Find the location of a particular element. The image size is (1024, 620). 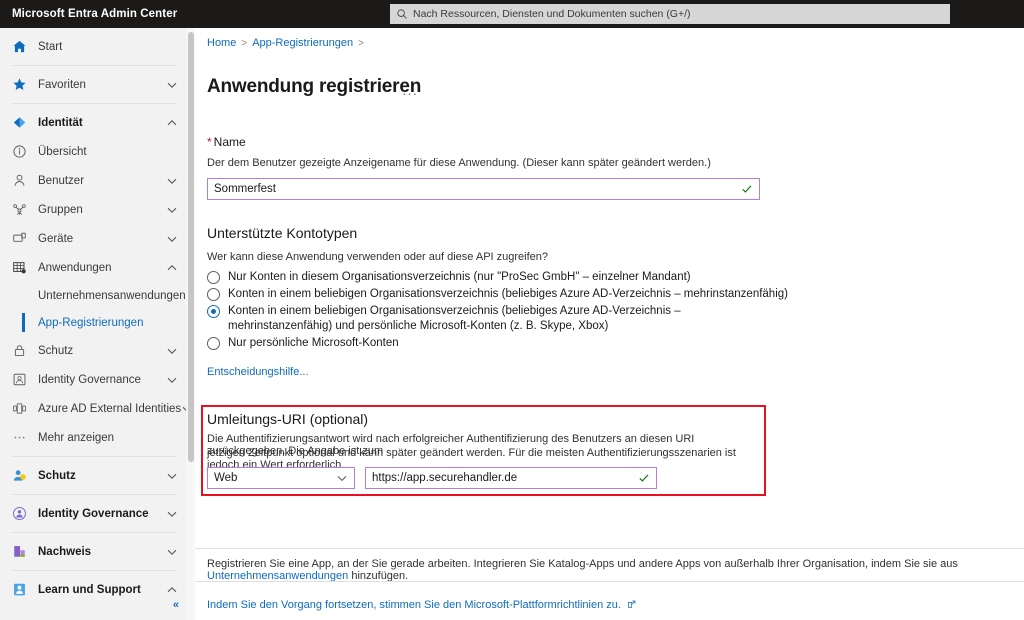

sidebar-item-identity-governance: Identity Governance is located at coordinates (94, 379).